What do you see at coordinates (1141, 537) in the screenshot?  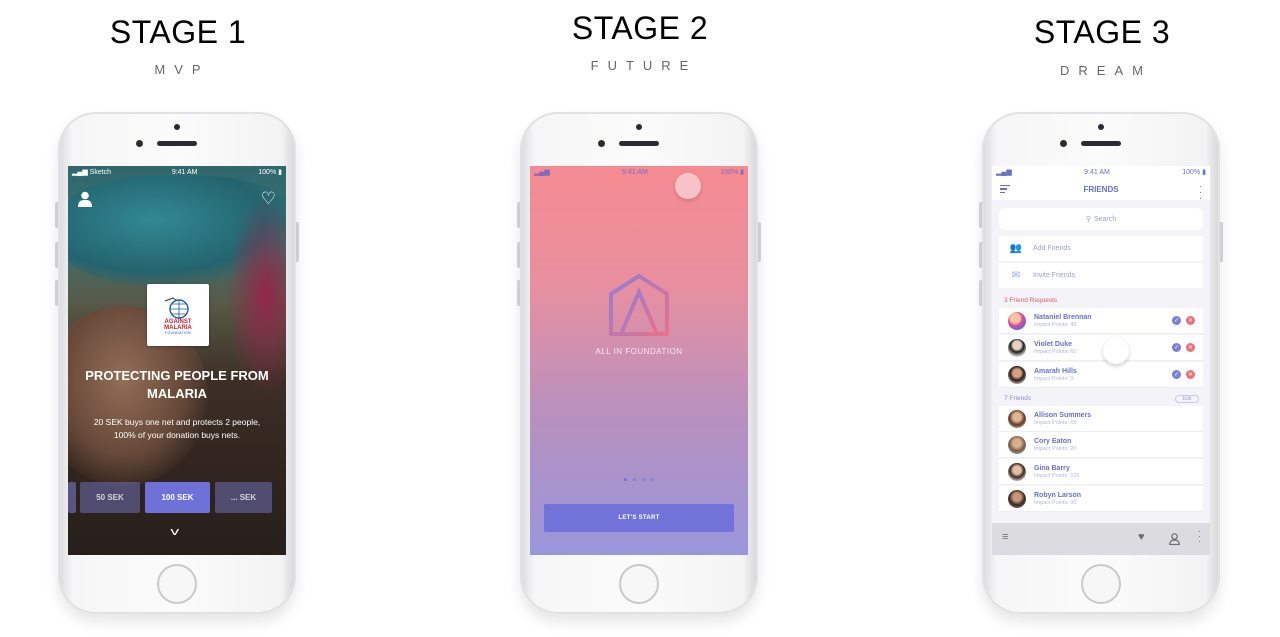 I see `heart-icon: ♥` at bounding box center [1141, 537].